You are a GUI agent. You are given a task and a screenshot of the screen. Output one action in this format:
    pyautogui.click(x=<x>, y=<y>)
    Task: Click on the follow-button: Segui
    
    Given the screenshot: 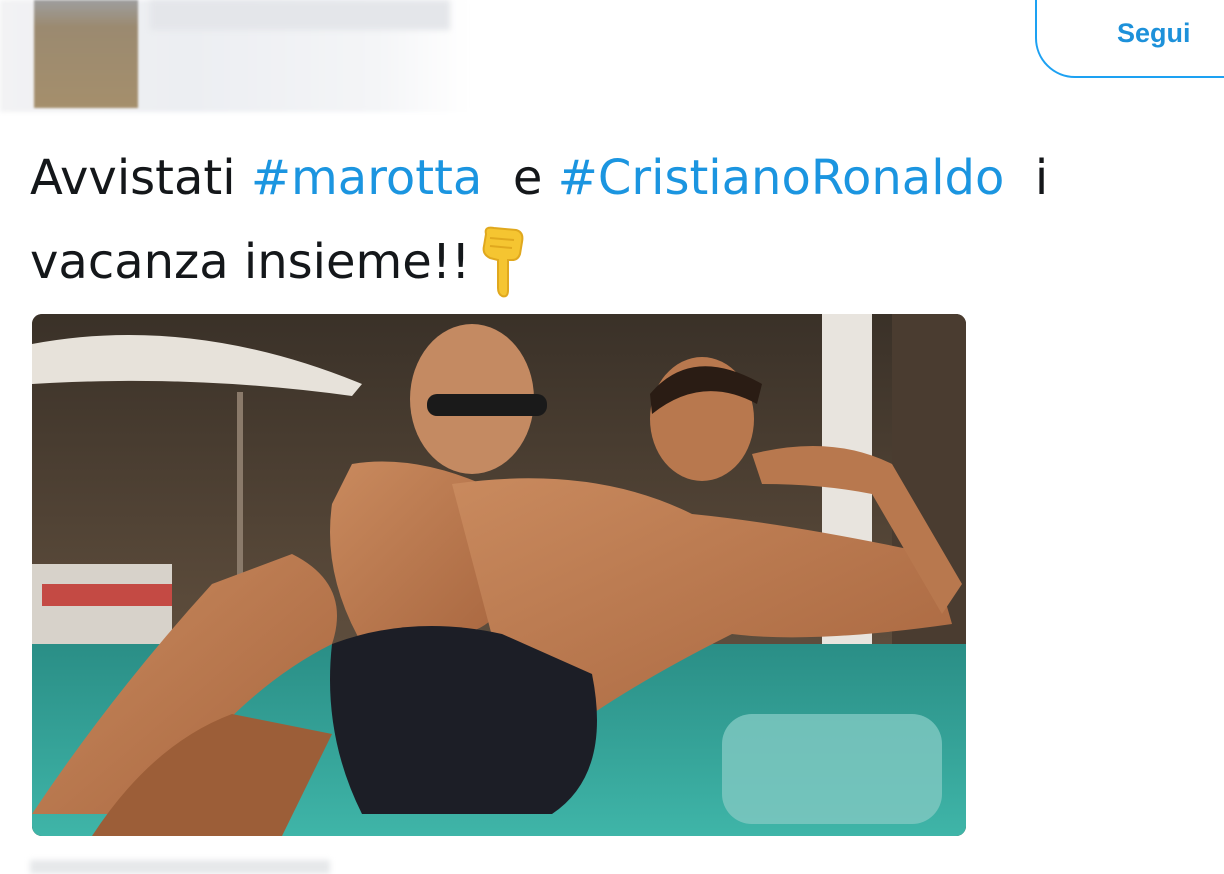 What is the action you would take?
    pyautogui.click(x=1129, y=39)
    